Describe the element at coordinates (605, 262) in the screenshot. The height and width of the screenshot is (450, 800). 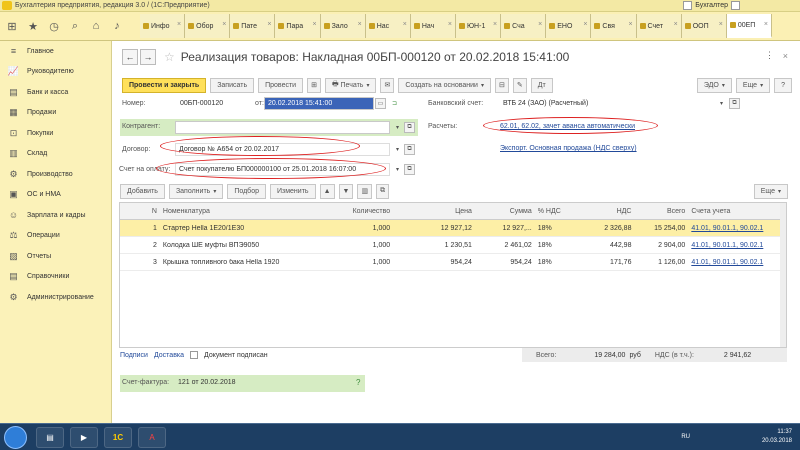
I see `row-vat: 171,76` at that location.